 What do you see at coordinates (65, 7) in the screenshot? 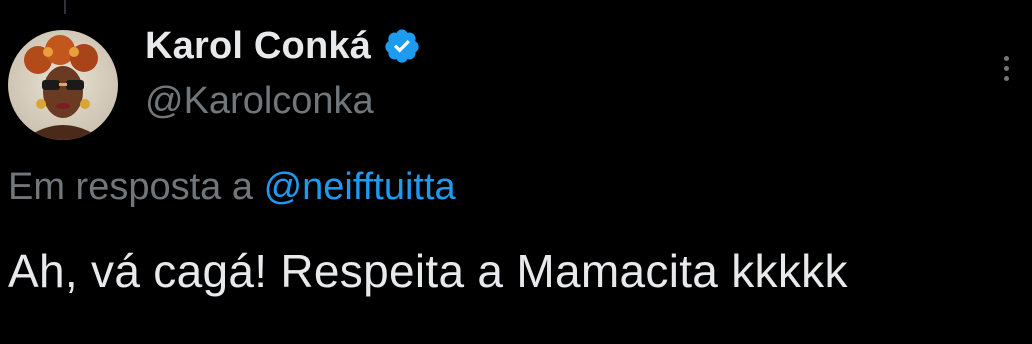
I see `thread-connector-line` at bounding box center [65, 7].